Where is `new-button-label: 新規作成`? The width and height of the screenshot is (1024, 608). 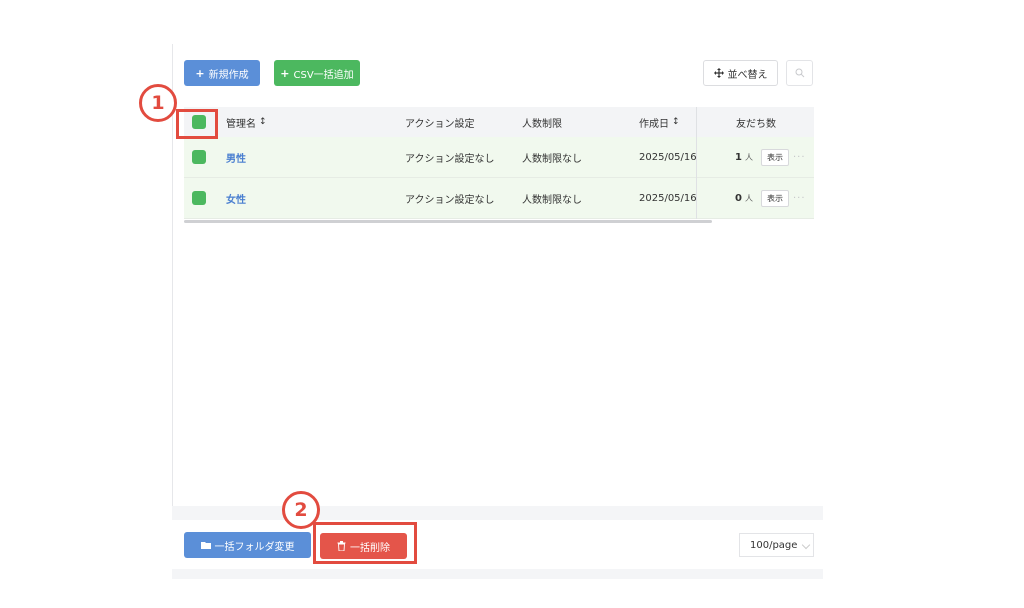
new-button-label: 新規作成 is located at coordinates (228, 75).